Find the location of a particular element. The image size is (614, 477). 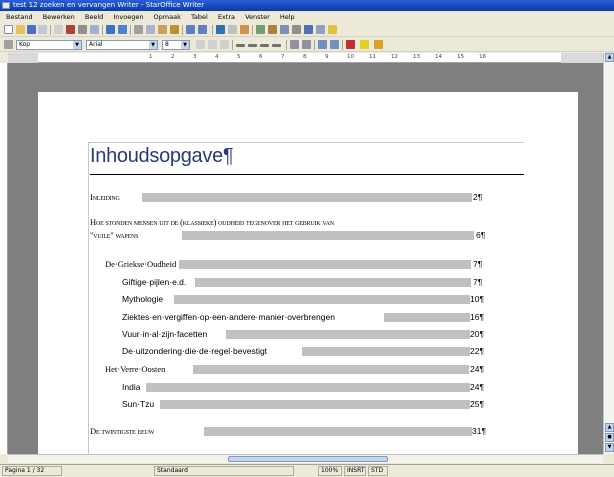

navigator-icon is located at coordinates (272, 29).